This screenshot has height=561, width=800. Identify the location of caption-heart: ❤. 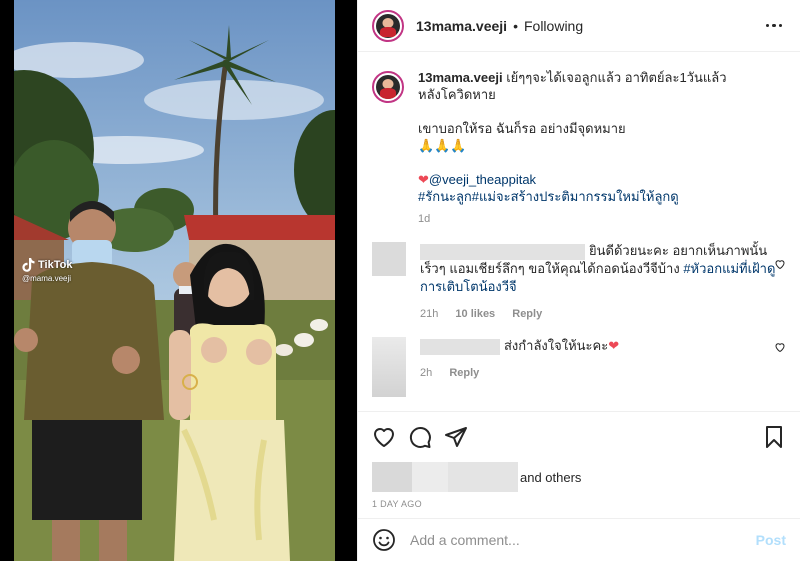
(423, 179).